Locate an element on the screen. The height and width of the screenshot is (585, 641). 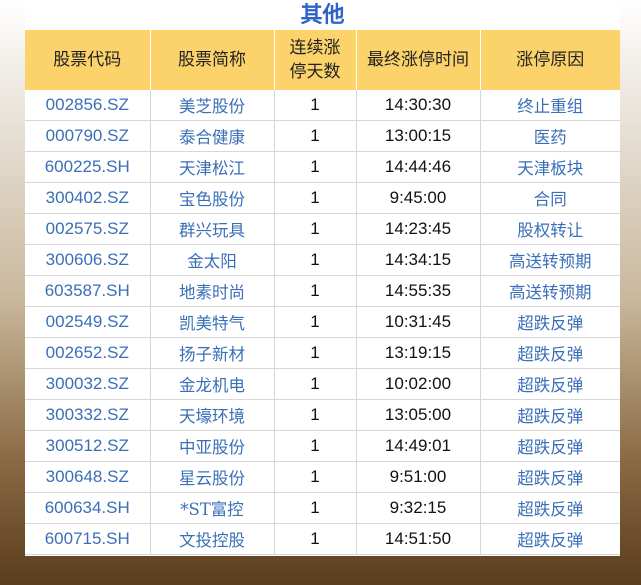
stock-name-cell: 天壕环境 is located at coordinates (212, 415).